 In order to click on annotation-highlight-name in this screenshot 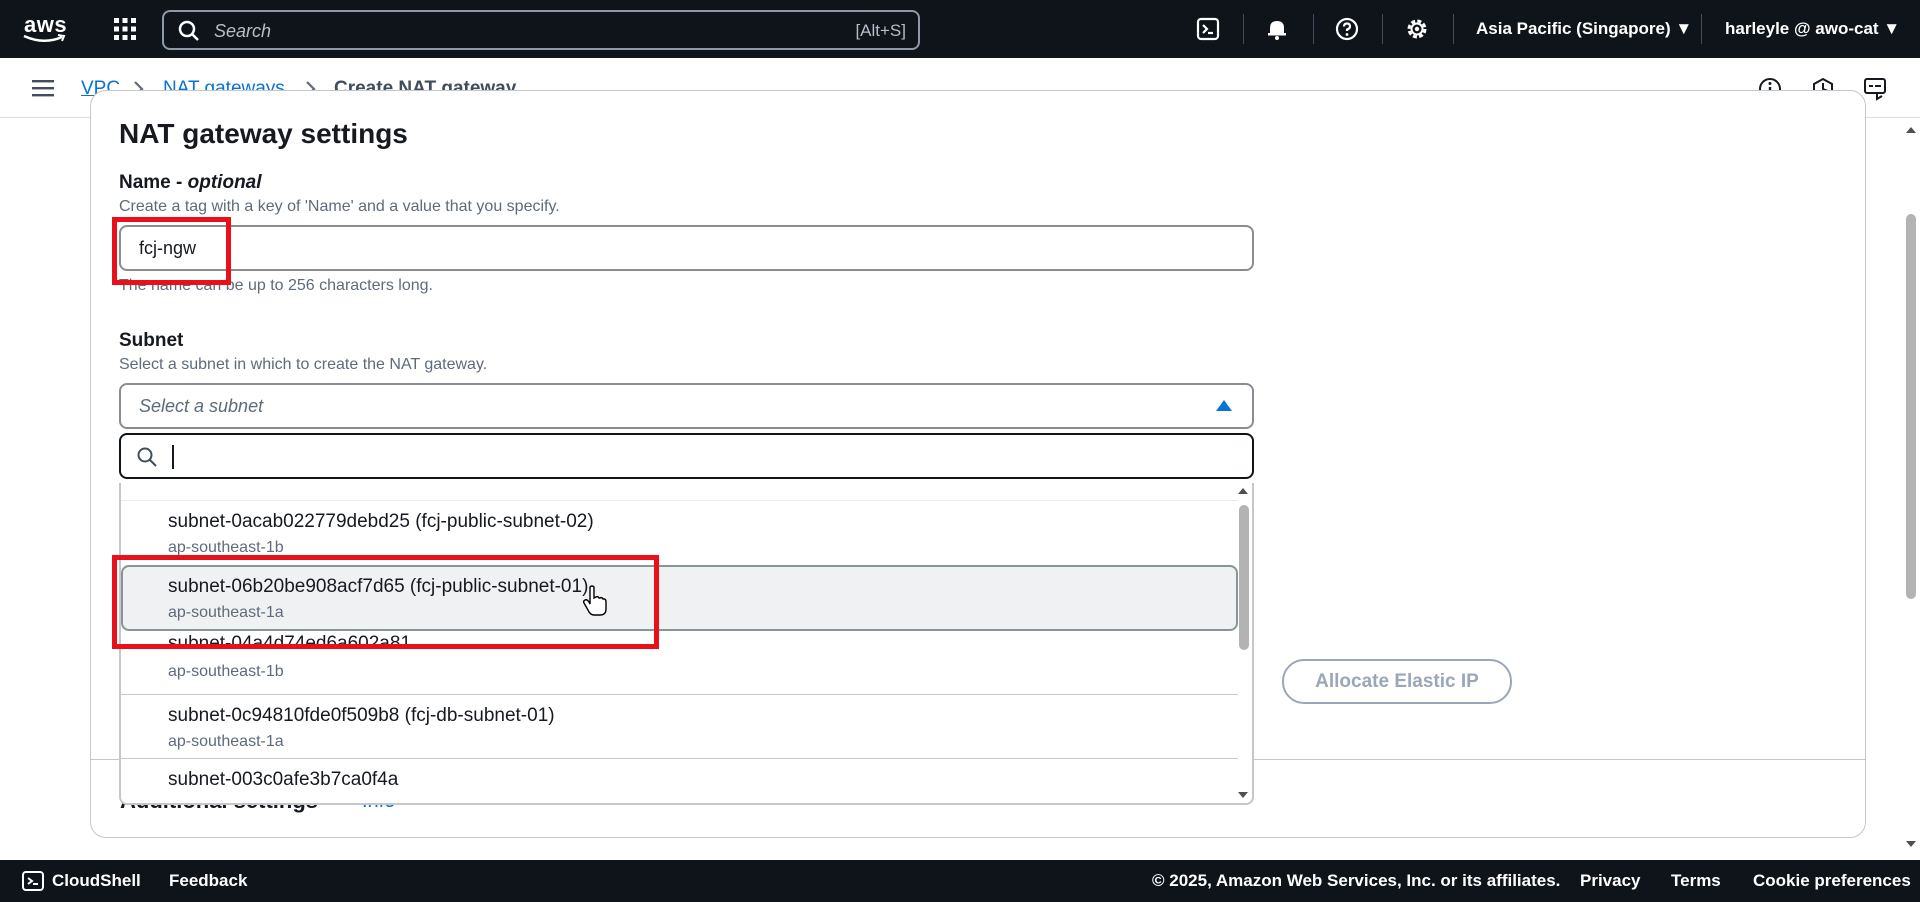, I will do `click(171, 251)`.